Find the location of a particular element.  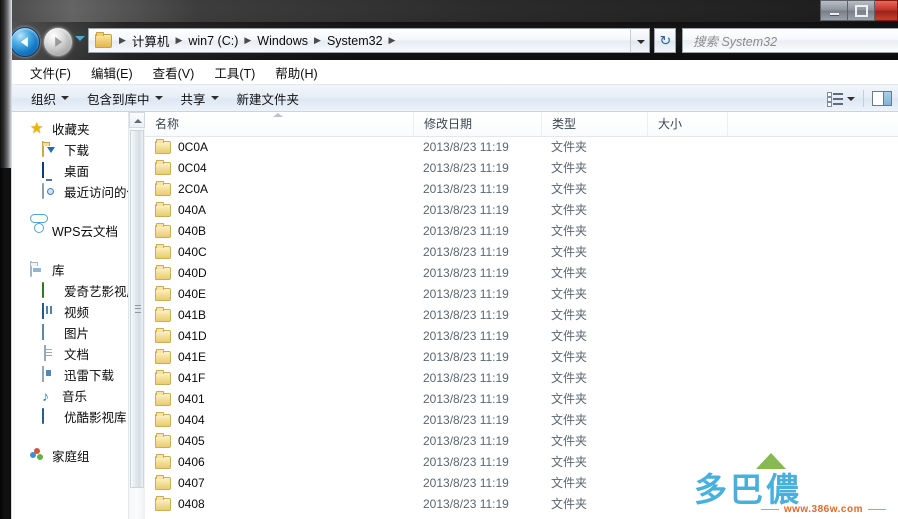

sidebar-item-documents: 文档 is located at coordinates (78, 353).